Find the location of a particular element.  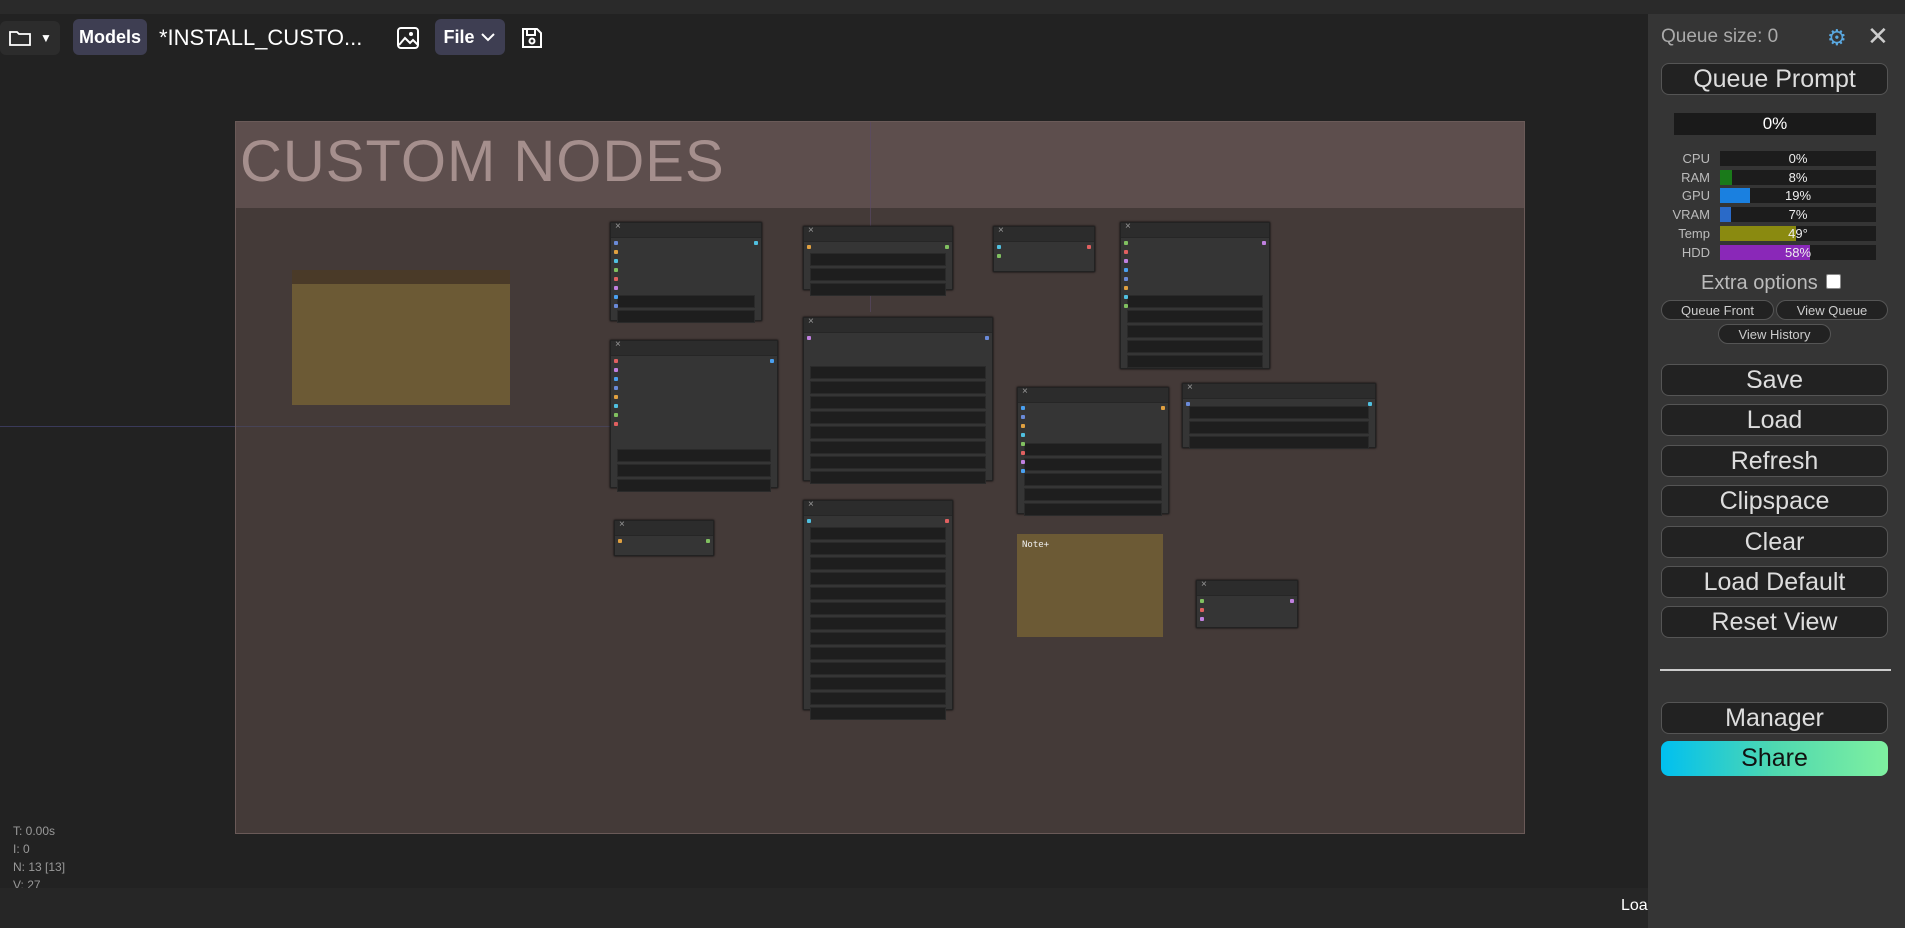

save-button: Save is located at coordinates (1774, 380).